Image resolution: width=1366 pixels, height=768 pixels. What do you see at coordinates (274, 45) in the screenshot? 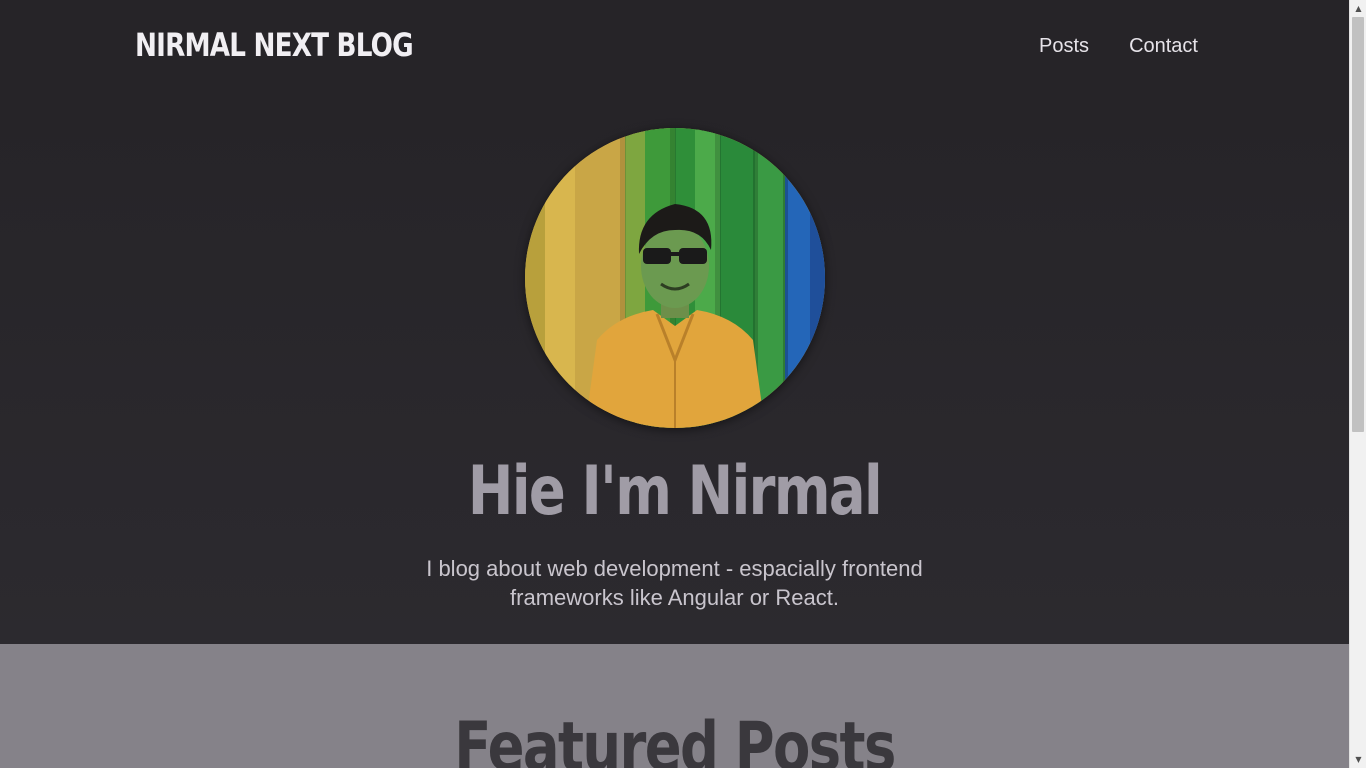
I see `site-logo: NIRMAL NEXT BLOG` at bounding box center [274, 45].